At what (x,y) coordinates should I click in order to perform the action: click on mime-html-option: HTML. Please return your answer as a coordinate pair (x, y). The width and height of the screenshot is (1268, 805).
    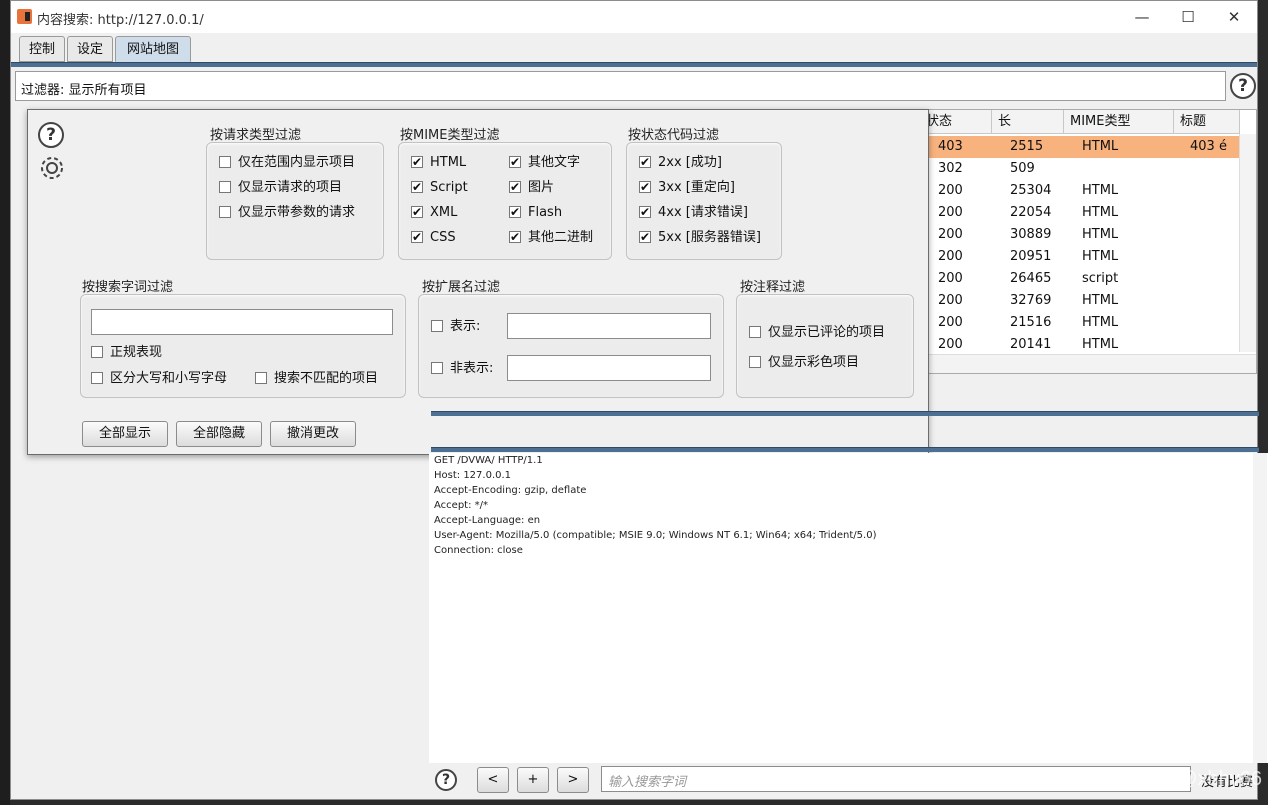
    Looking at the image, I should click on (438, 162).